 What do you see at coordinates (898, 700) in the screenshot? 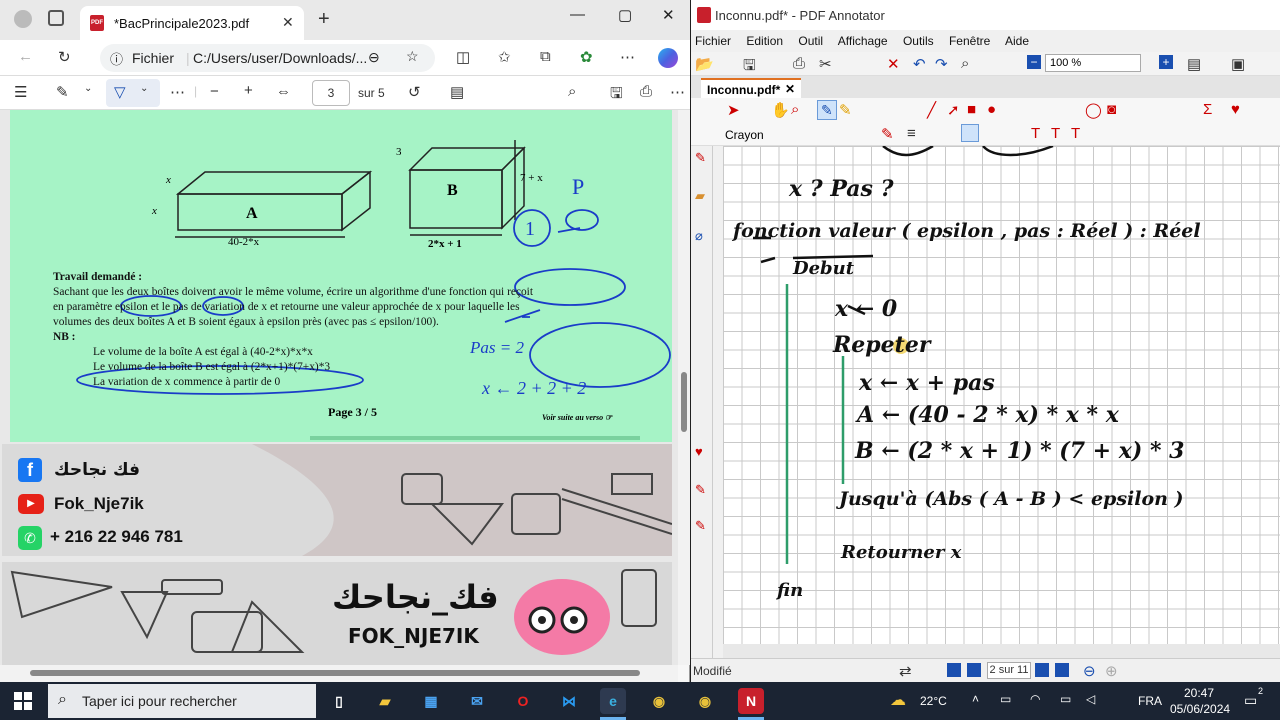
I see `weather-icon: ☁` at bounding box center [898, 700].